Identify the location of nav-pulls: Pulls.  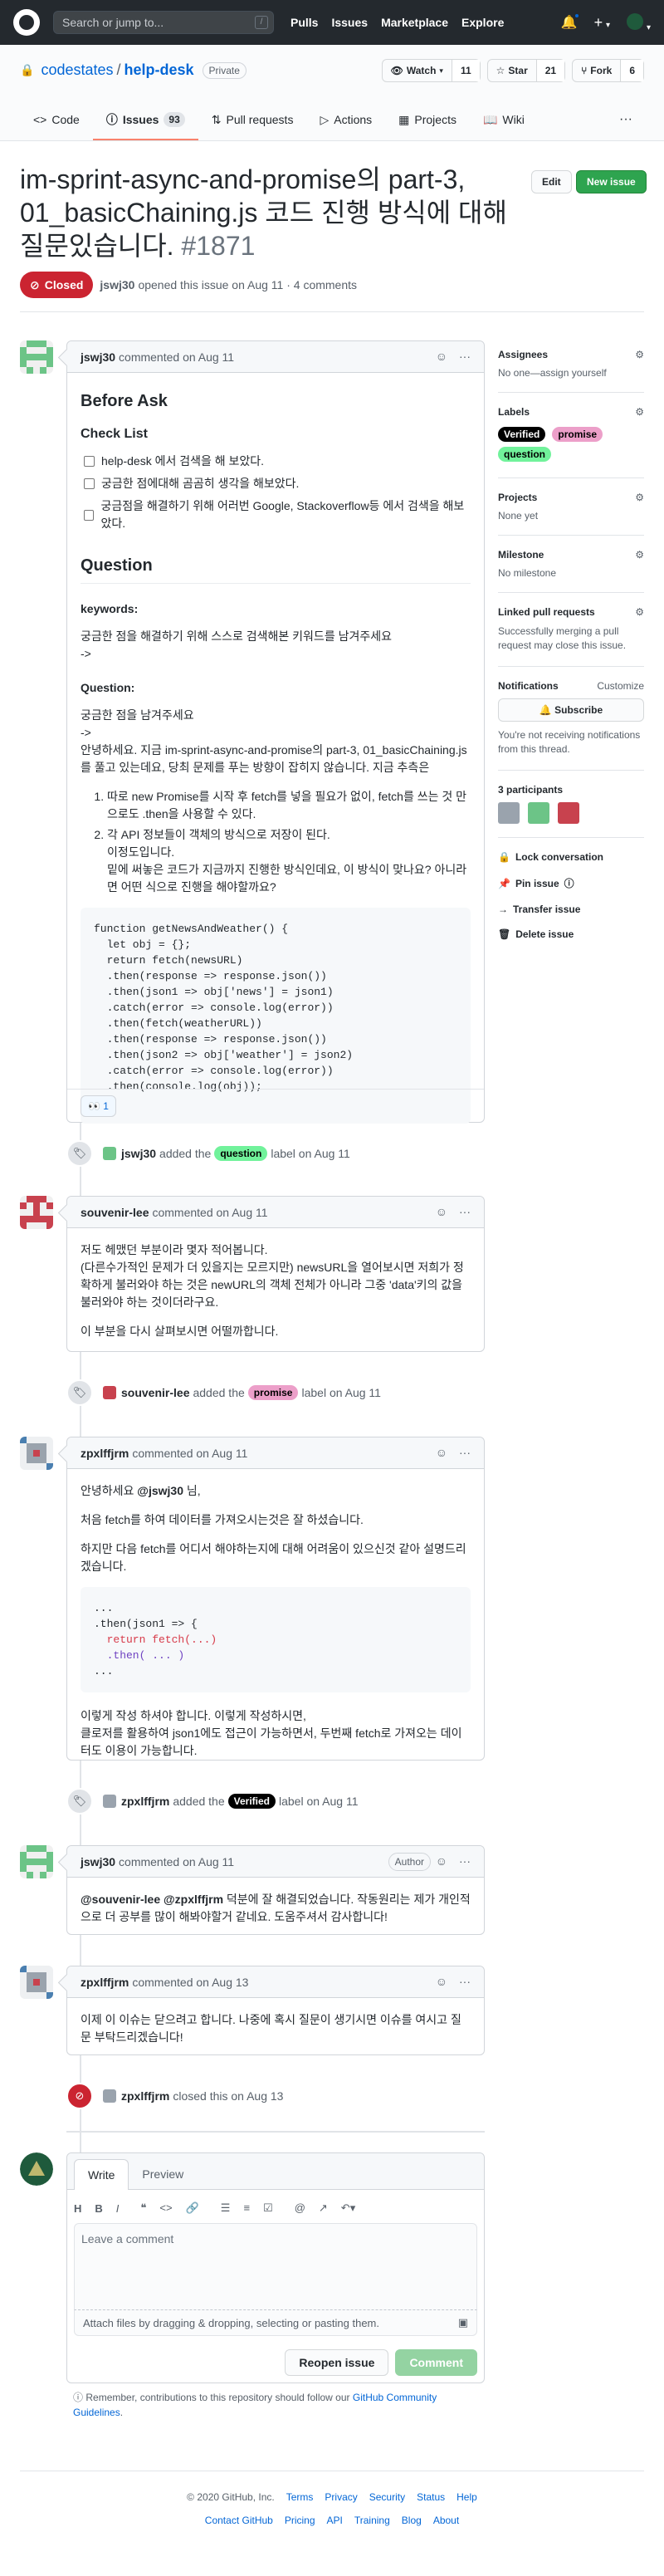
(304, 23).